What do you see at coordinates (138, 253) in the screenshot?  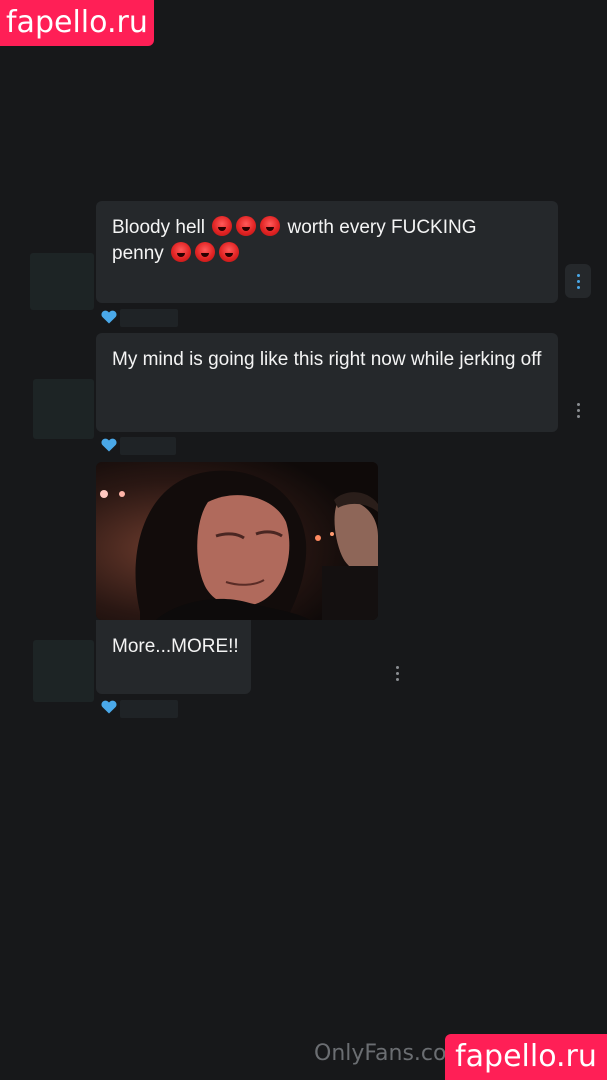 I see `message-text: penny` at bounding box center [138, 253].